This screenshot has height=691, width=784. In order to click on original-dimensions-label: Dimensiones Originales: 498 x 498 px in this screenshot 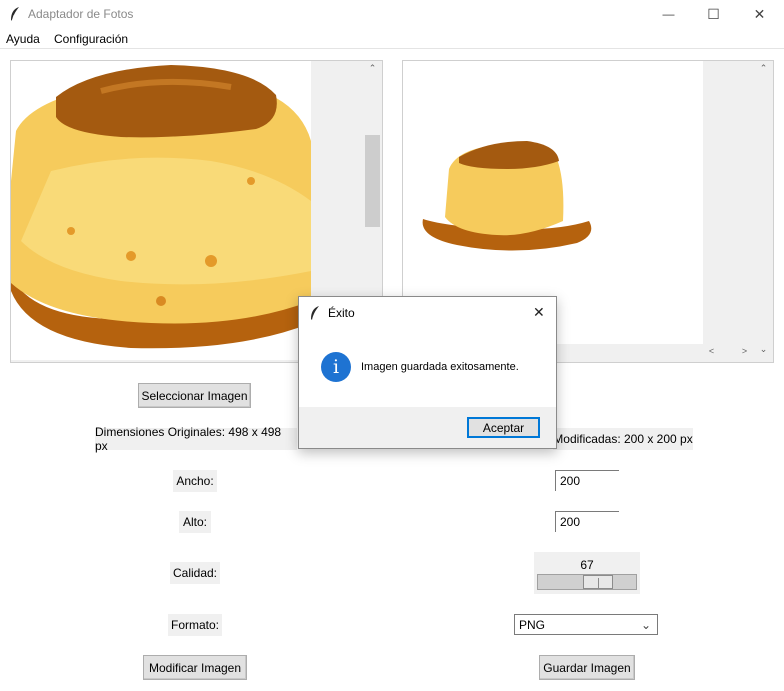, I will do `click(196, 439)`.